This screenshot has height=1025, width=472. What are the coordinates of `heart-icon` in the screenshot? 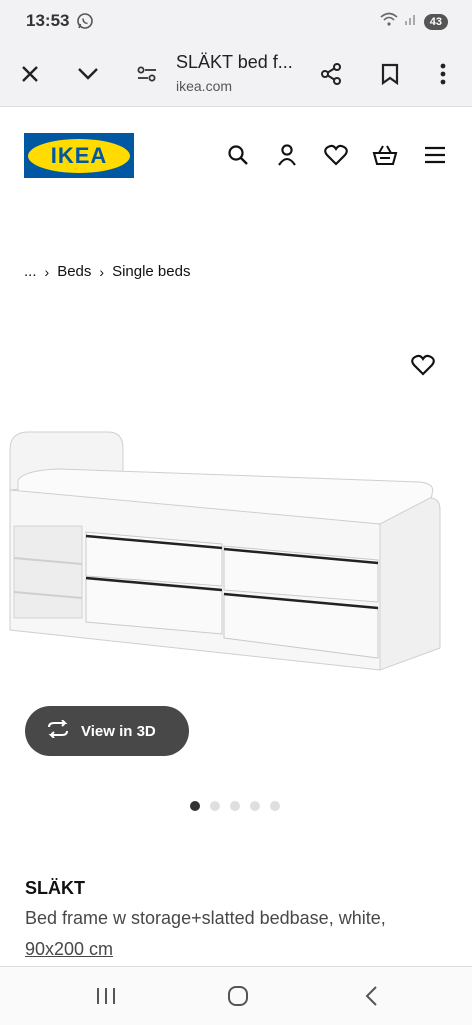 It's located at (336, 155).